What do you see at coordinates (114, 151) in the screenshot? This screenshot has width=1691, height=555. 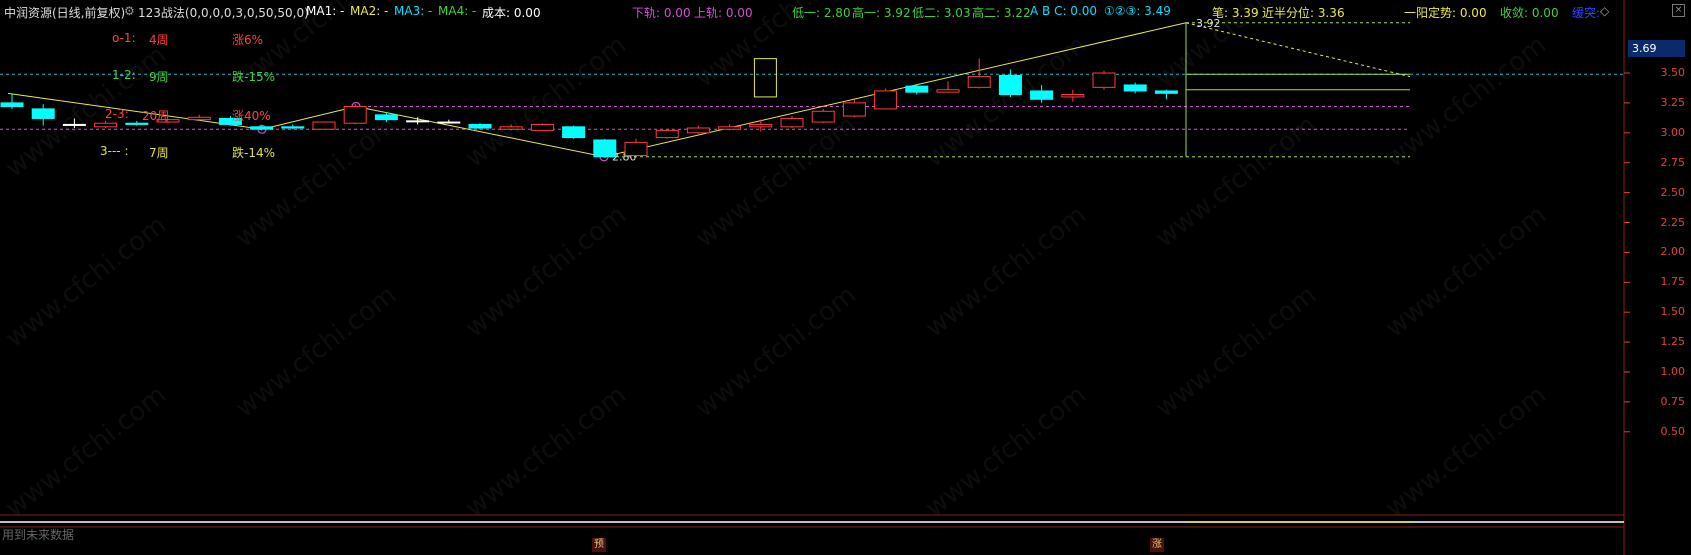 I see `stat-label: 3--- :` at bounding box center [114, 151].